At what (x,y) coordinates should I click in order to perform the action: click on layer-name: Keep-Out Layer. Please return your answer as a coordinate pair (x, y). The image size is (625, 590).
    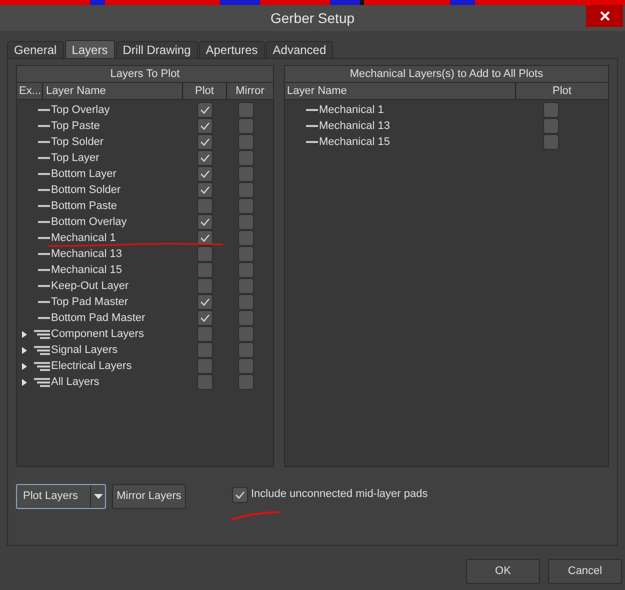
    Looking at the image, I should click on (90, 286).